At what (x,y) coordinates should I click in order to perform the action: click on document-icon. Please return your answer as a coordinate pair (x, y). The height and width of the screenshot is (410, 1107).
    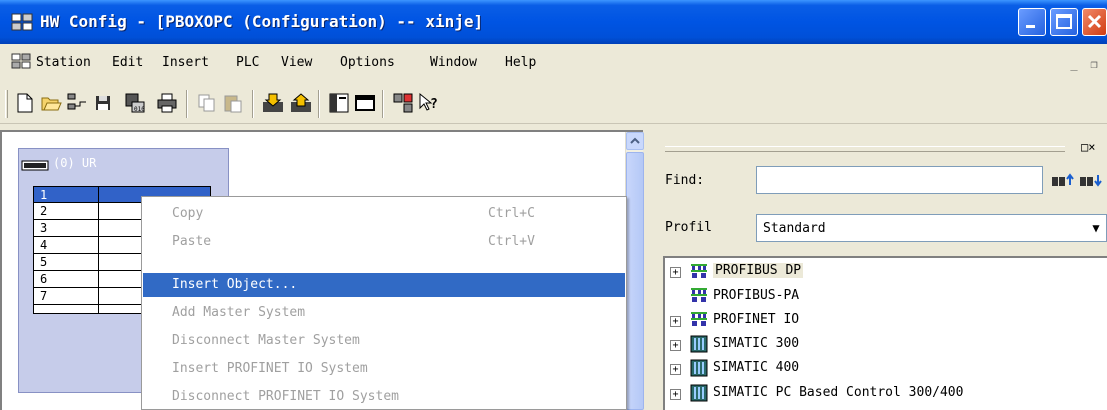
    Looking at the image, I should click on (21, 61).